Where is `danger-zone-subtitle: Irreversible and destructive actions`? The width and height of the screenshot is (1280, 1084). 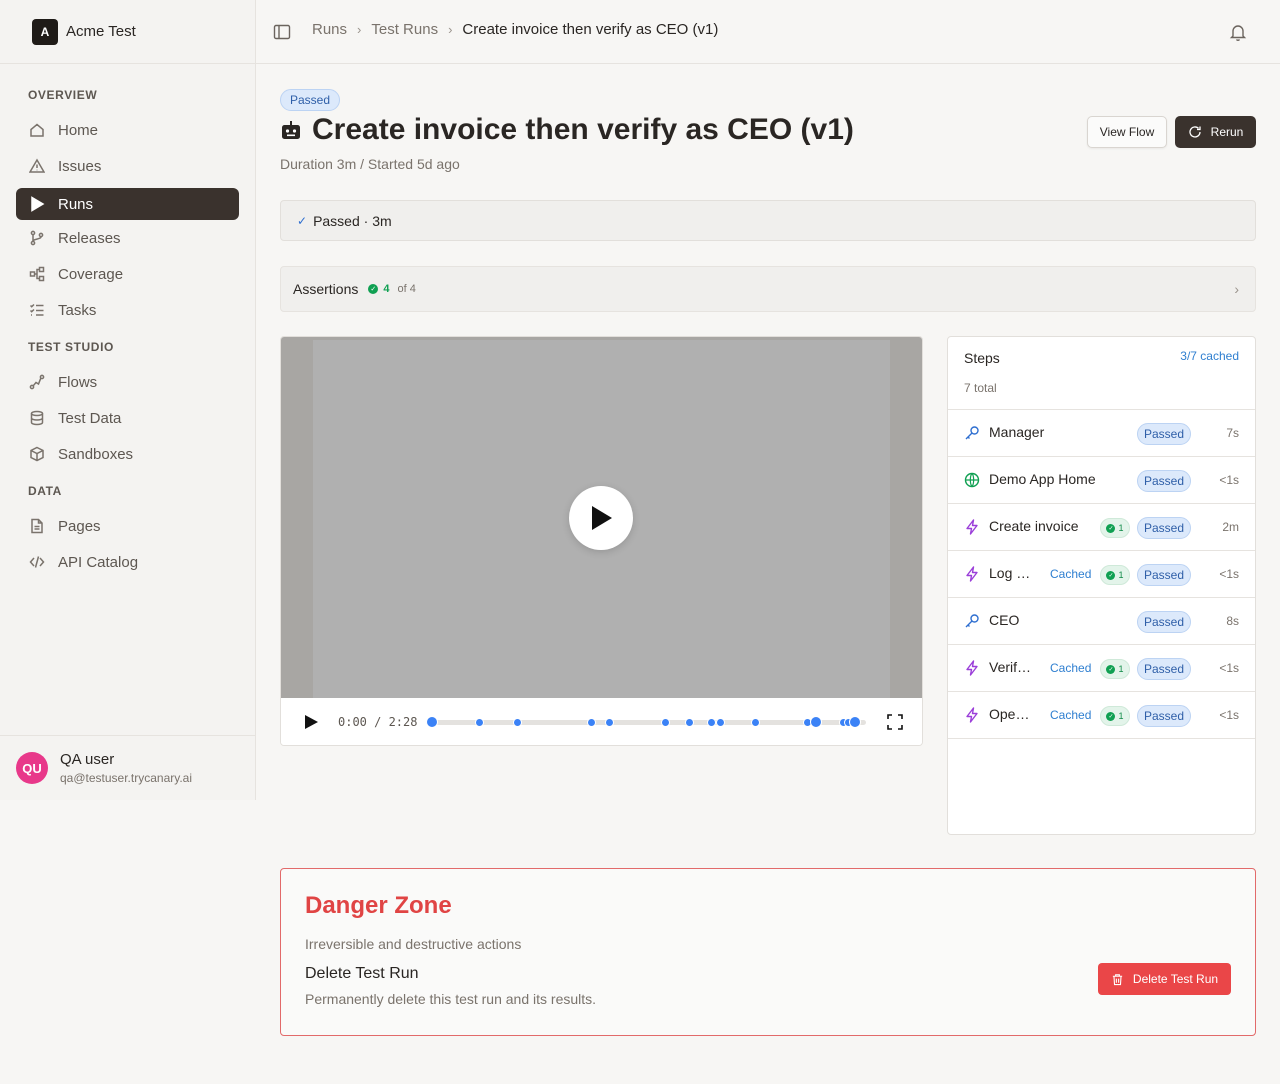
danger-zone-subtitle: Irreversible and destructive actions is located at coordinates (413, 944).